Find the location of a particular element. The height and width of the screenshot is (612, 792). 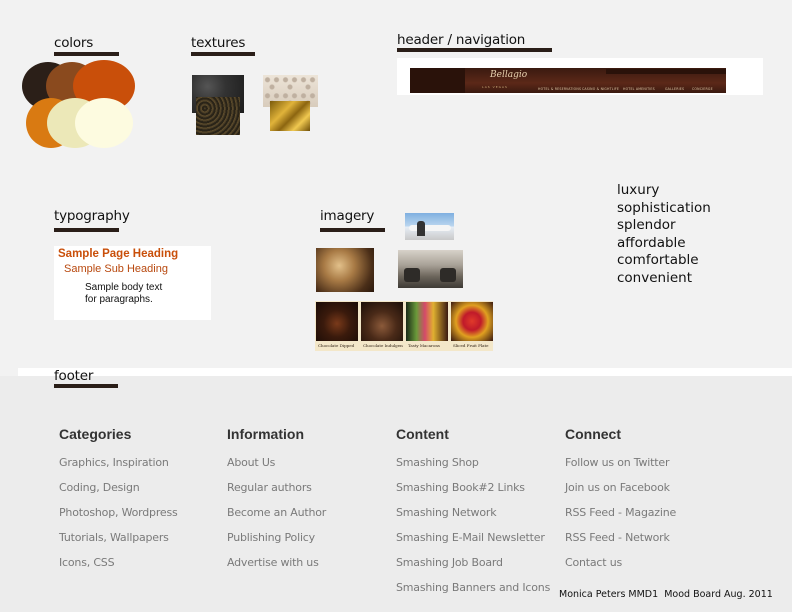

keyword: affordable is located at coordinates (651, 242).